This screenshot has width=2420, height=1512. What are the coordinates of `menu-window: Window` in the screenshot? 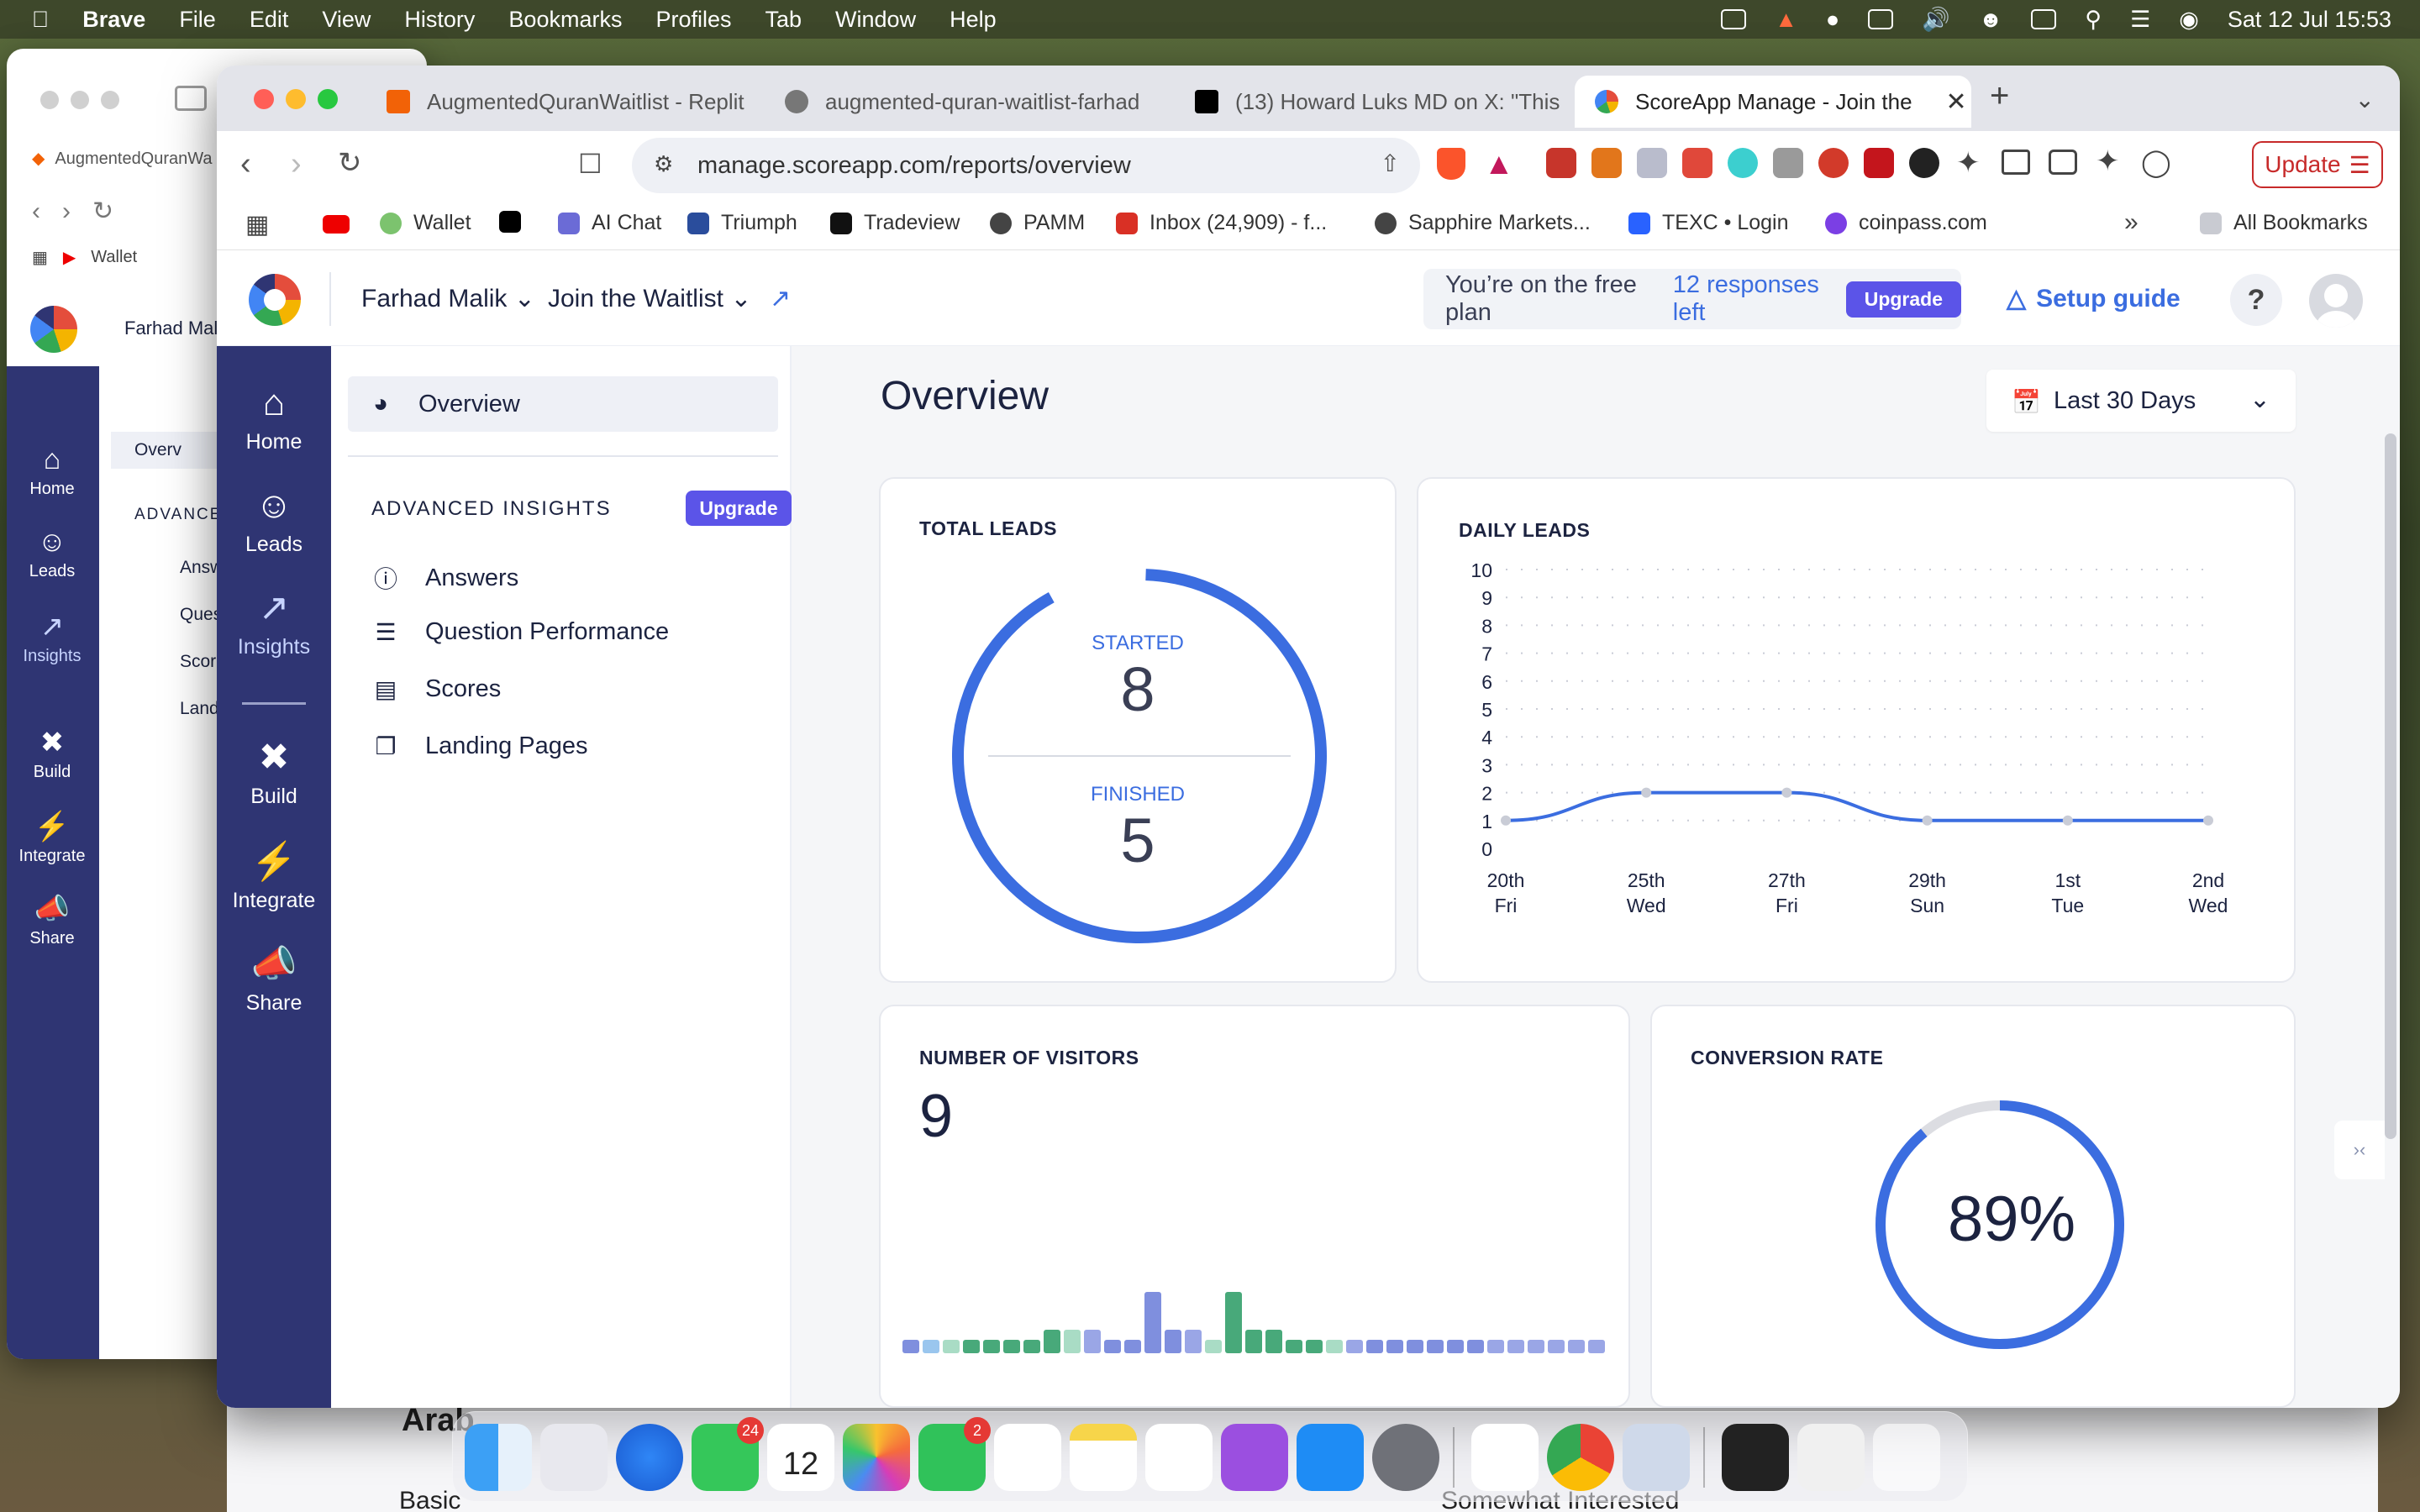 It's located at (875, 20).